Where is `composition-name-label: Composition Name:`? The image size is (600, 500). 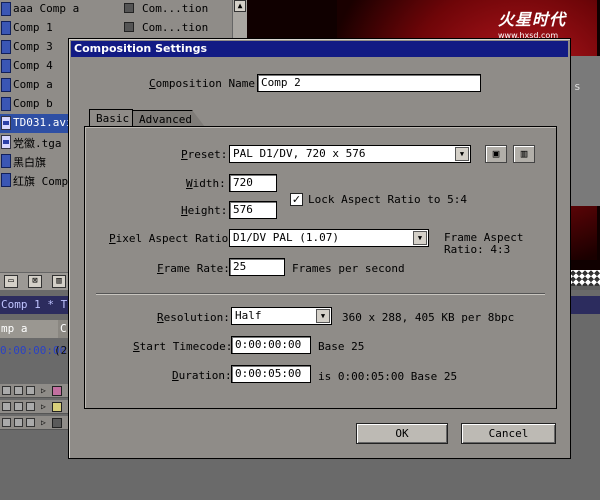
composition-name-label: Composition Name: is located at coordinates (205, 83).